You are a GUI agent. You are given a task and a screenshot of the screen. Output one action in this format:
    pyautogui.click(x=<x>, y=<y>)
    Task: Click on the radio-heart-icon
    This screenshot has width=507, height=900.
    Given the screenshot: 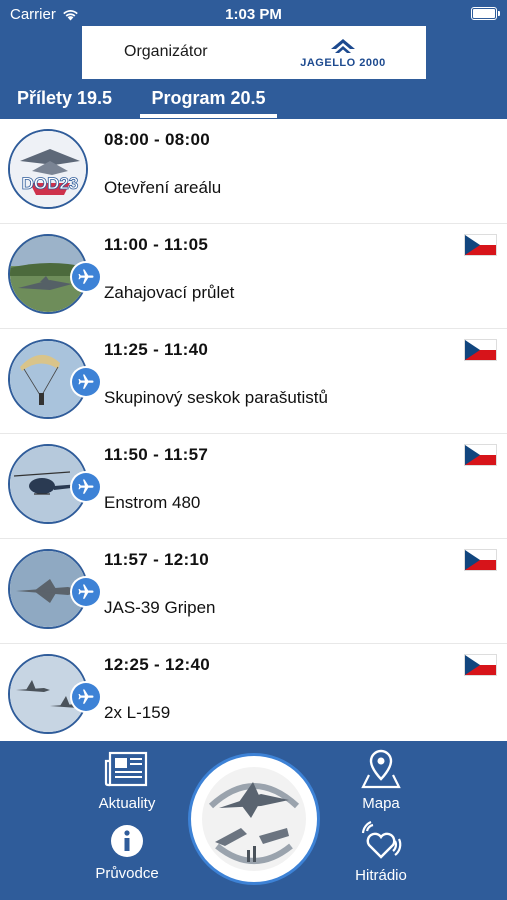 What is the action you would take?
    pyautogui.click(x=381, y=839)
    